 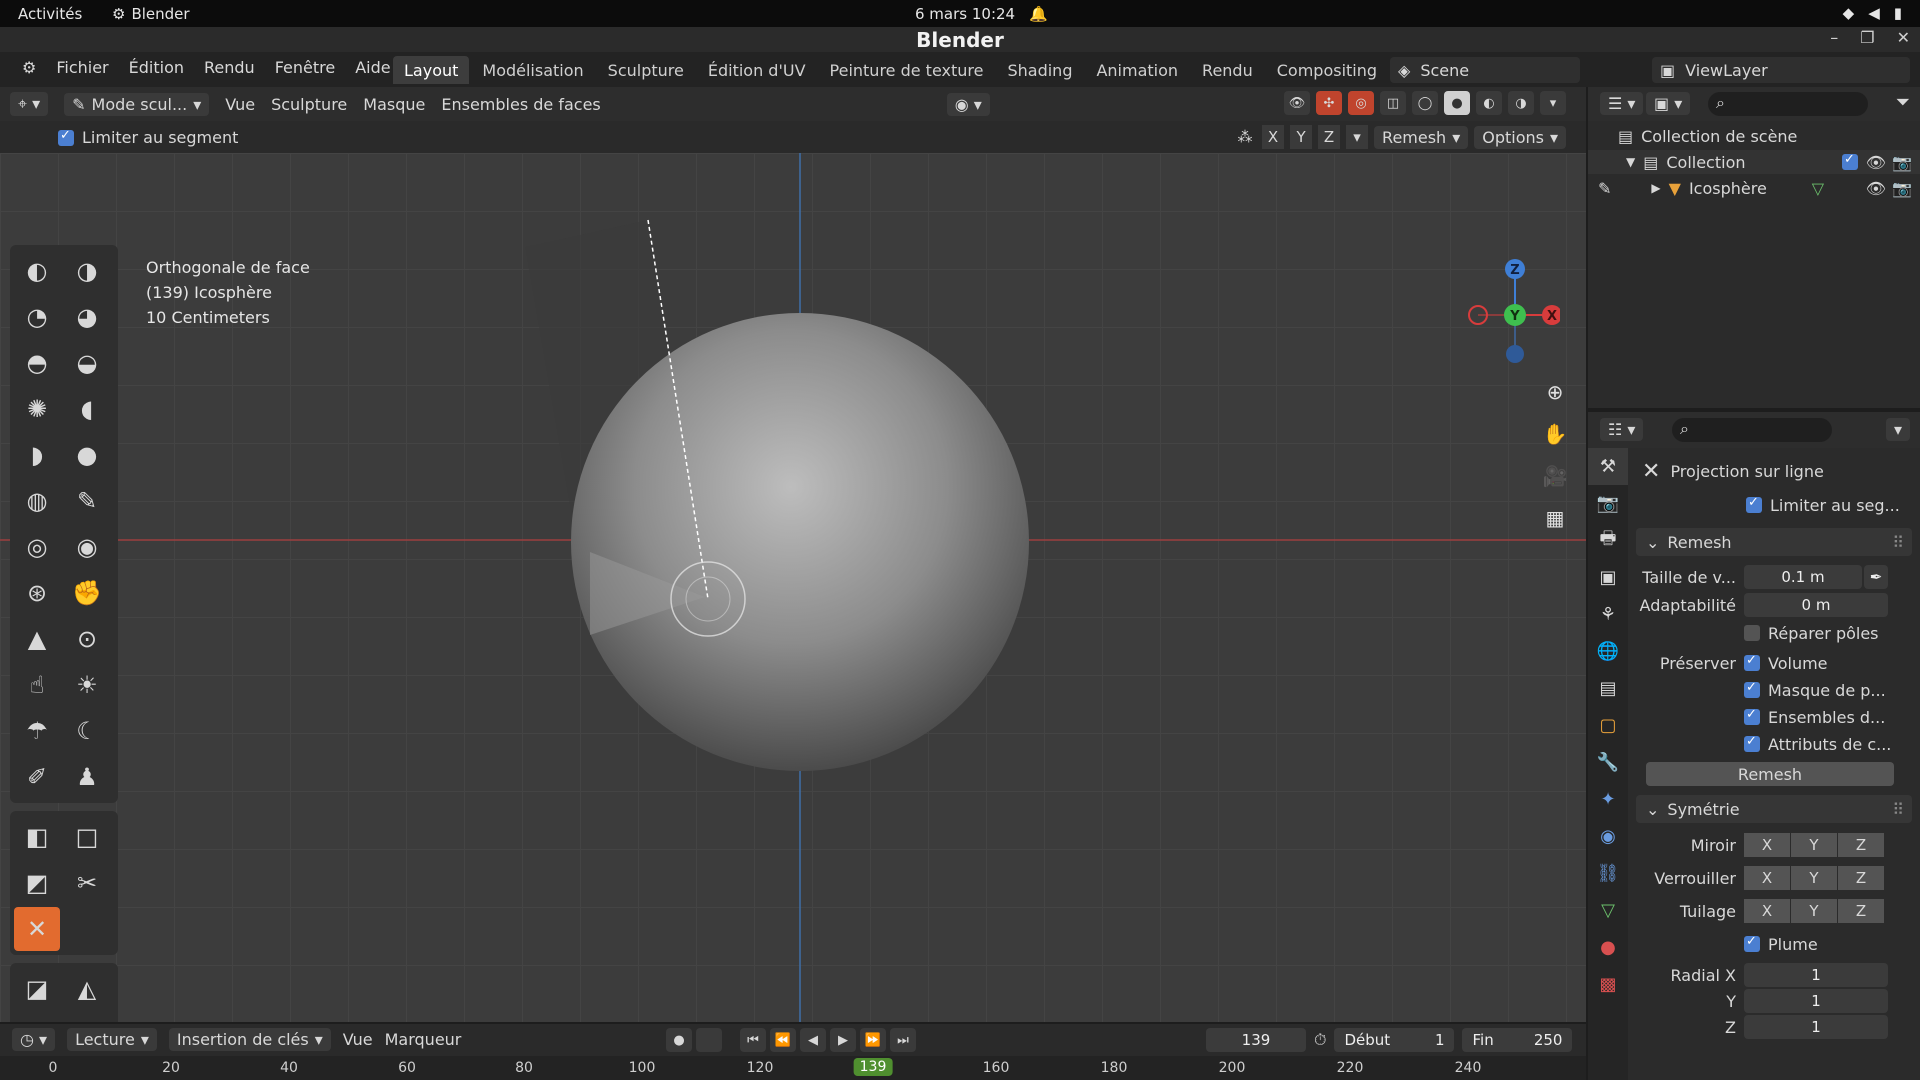 I want to click on scrape-brush-icon: ◎, so click(x=37, y=547).